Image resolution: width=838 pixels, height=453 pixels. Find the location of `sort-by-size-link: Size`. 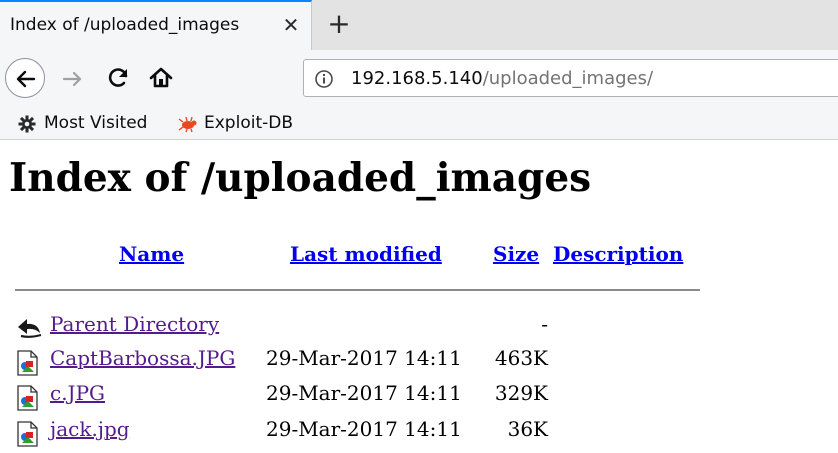

sort-by-size-link: Size is located at coordinates (516, 254).